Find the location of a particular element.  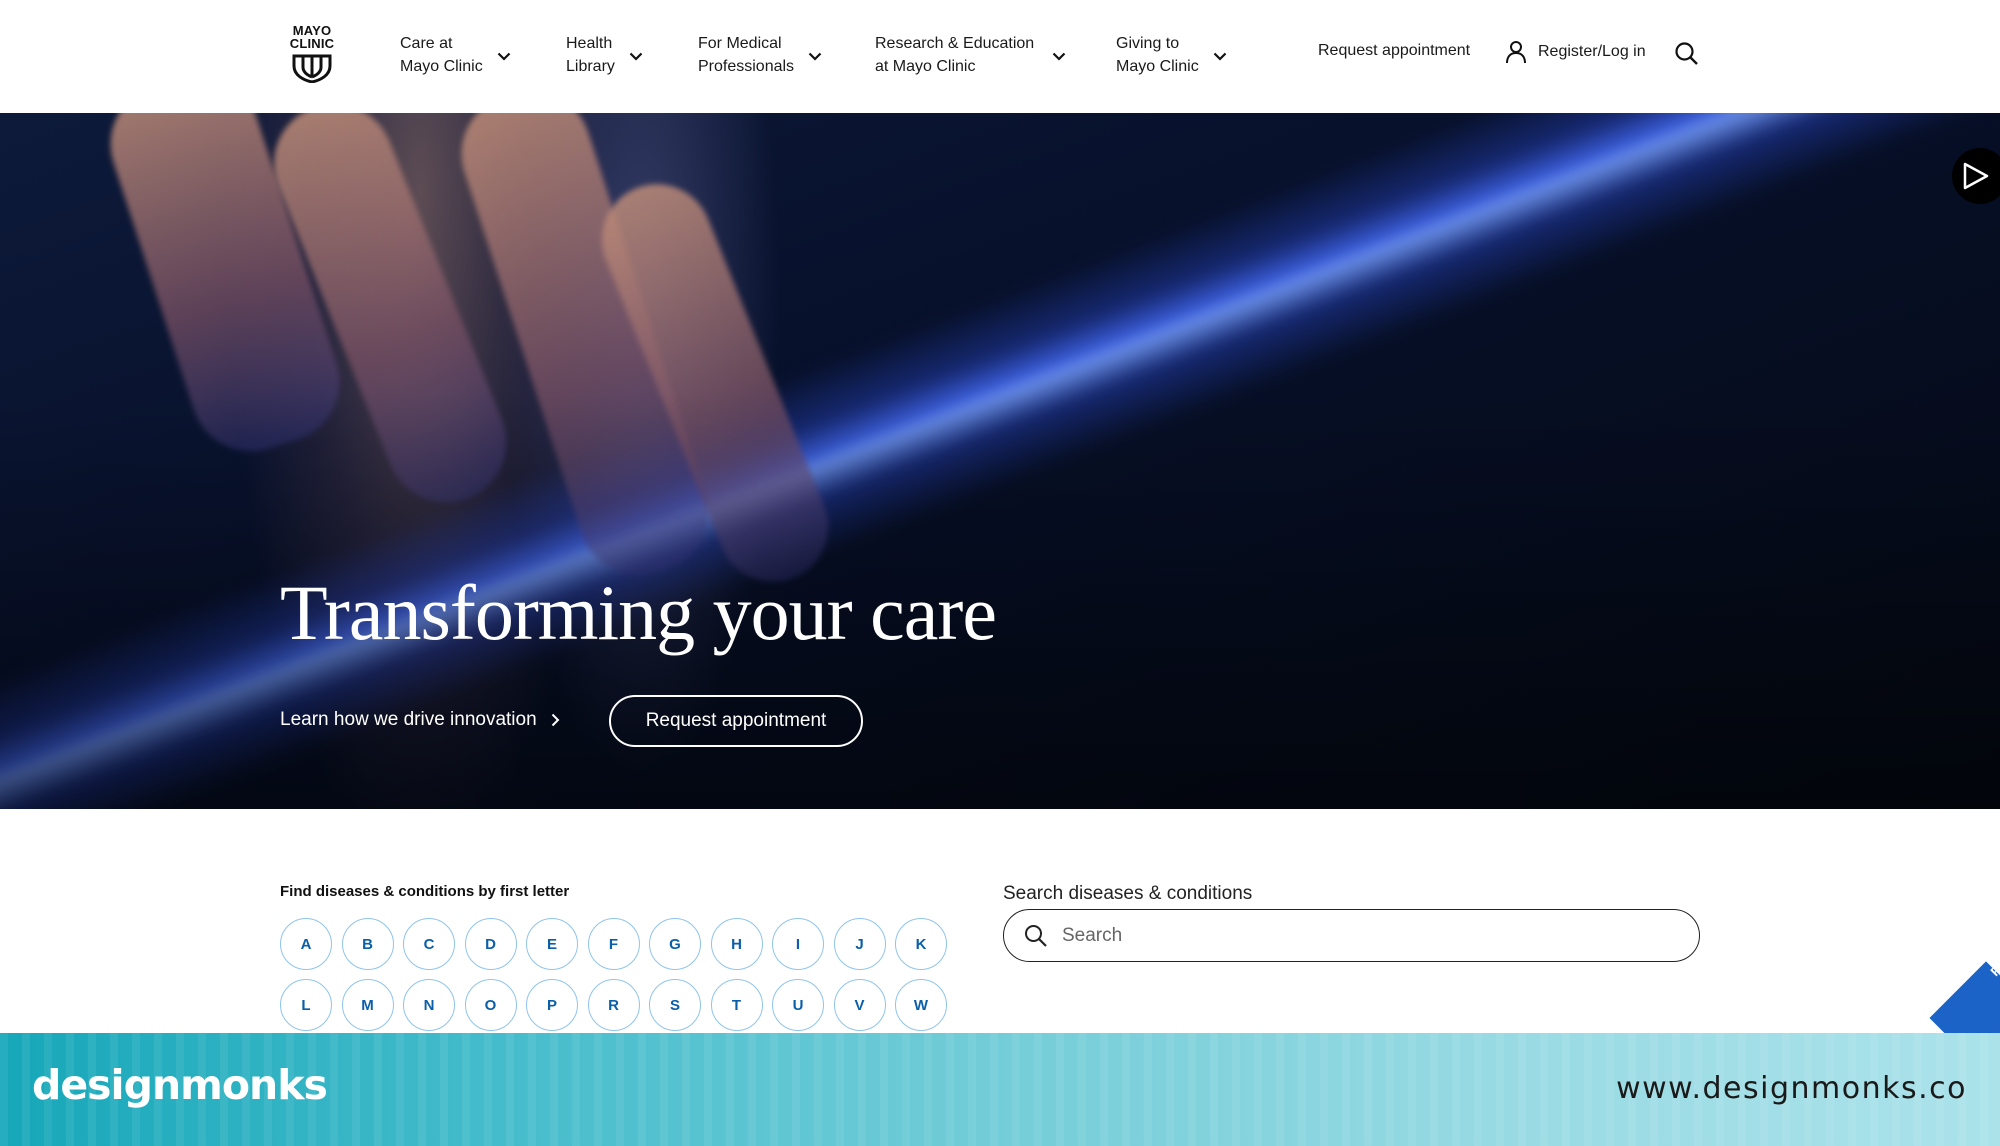

letter-link: C is located at coordinates (429, 944).